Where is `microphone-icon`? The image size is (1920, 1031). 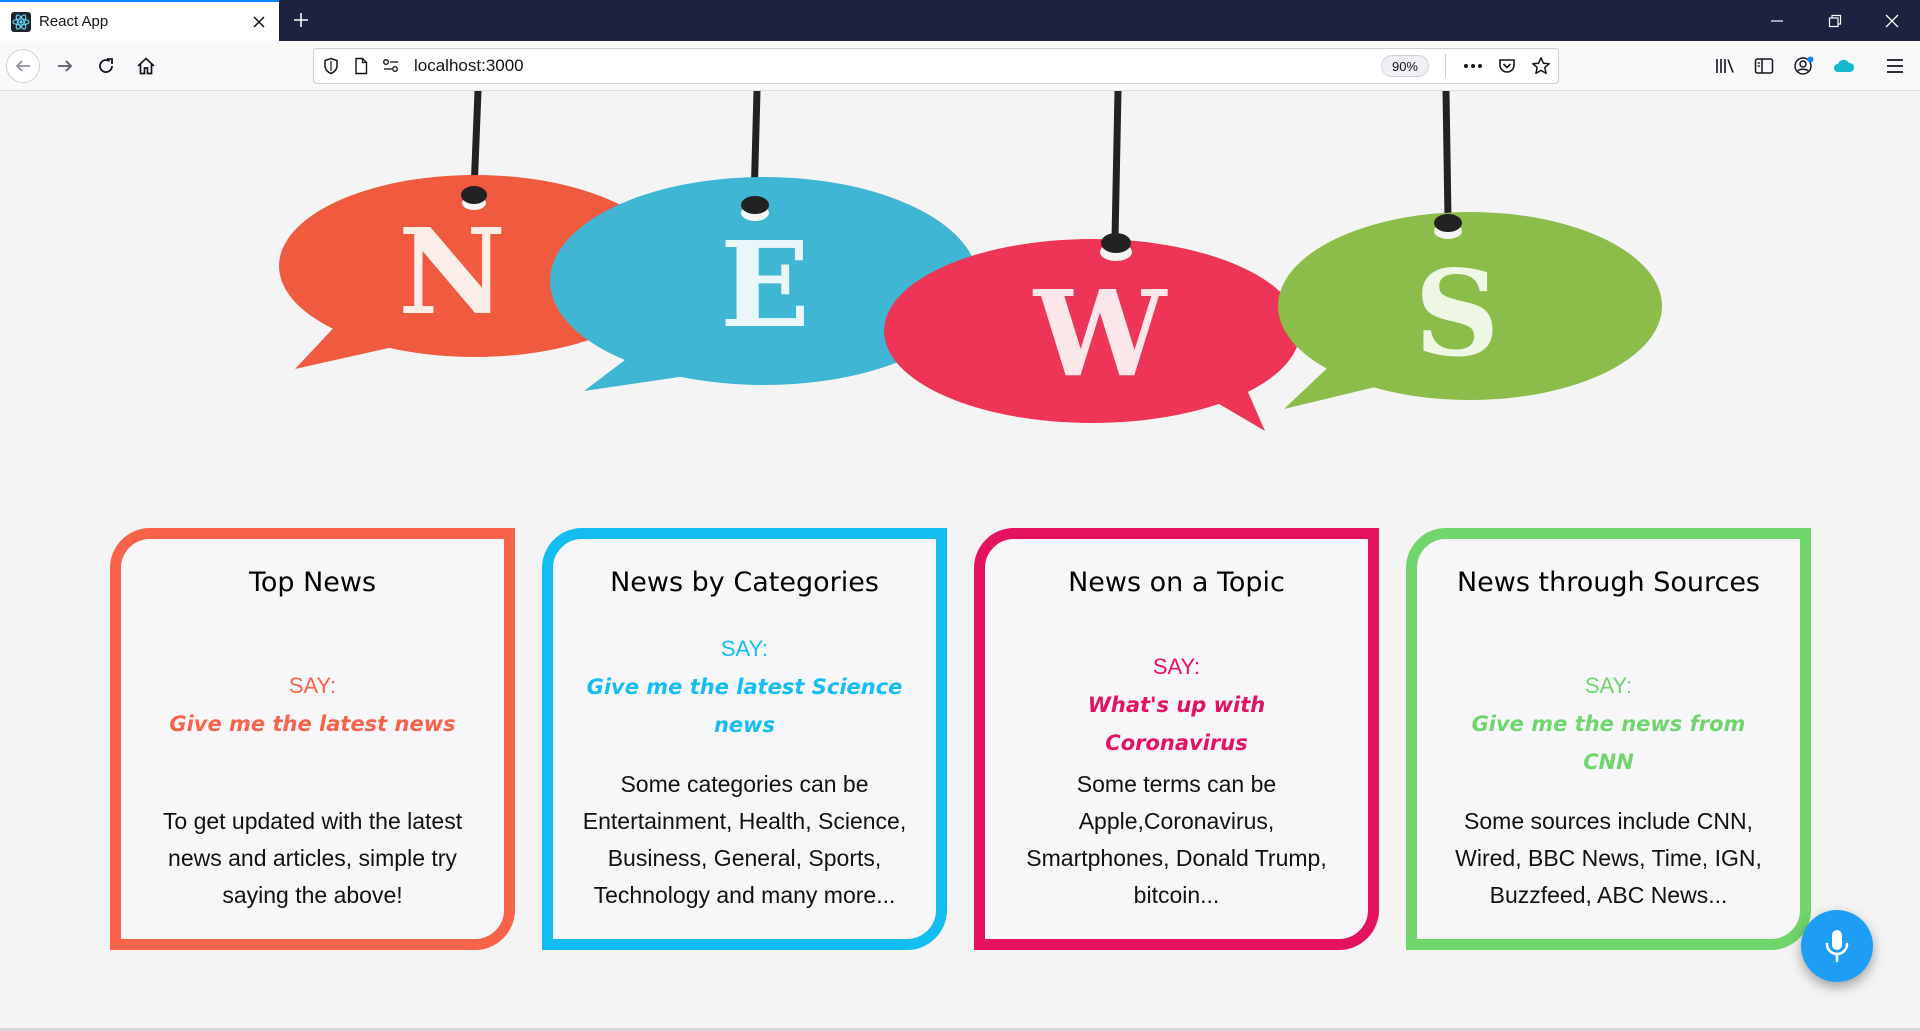 microphone-icon is located at coordinates (1837, 946).